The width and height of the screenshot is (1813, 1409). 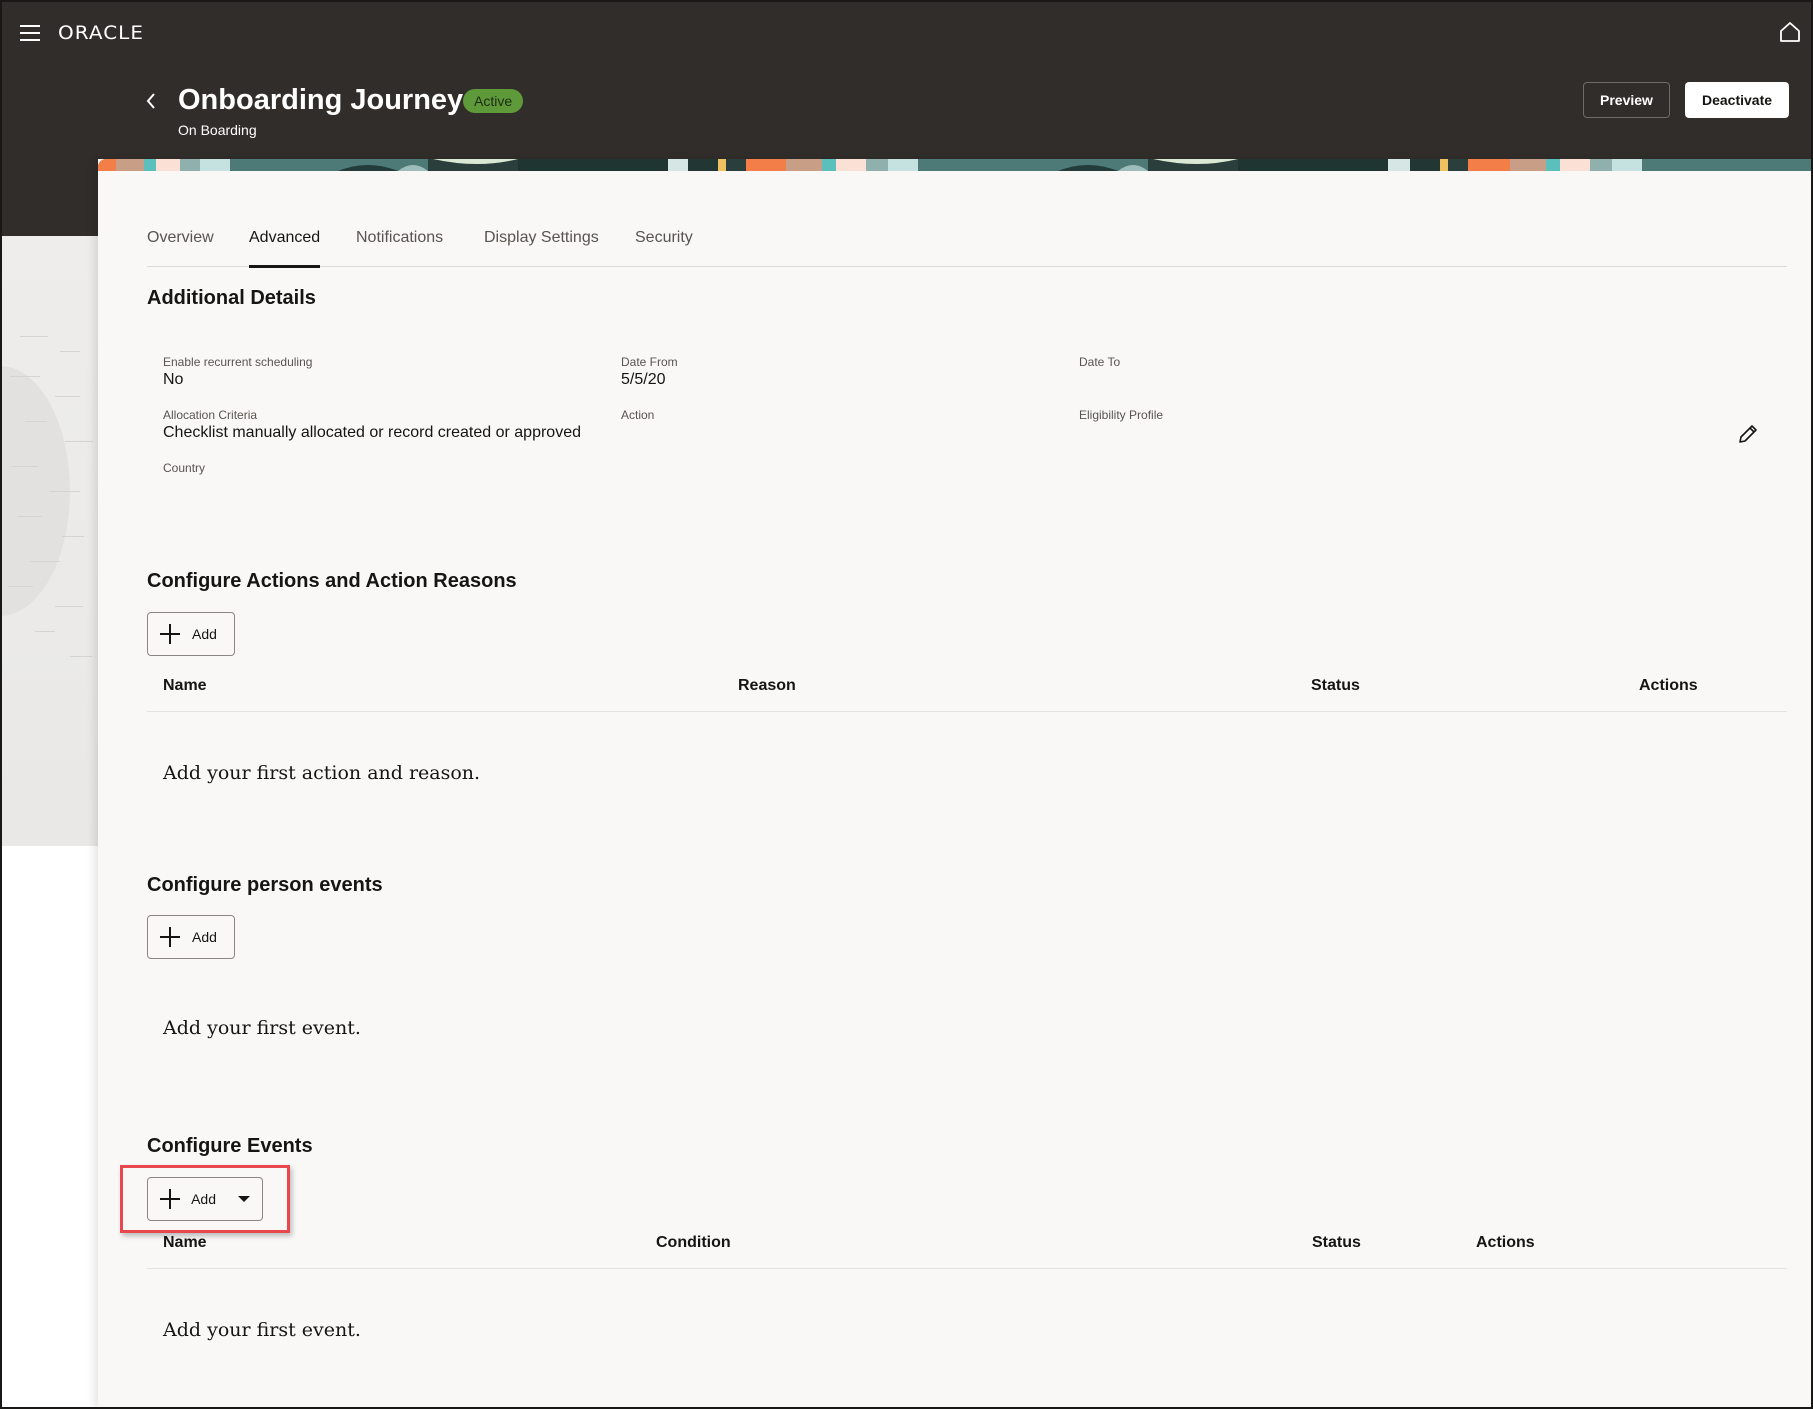 I want to click on page-title: Onboarding Journey, so click(x=321, y=100).